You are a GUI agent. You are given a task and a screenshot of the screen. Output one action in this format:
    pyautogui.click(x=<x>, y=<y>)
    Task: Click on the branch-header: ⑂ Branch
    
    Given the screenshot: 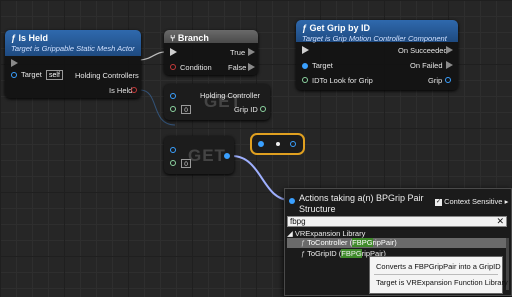 What is the action you would take?
    pyautogui.click(x=211, y=36)
    